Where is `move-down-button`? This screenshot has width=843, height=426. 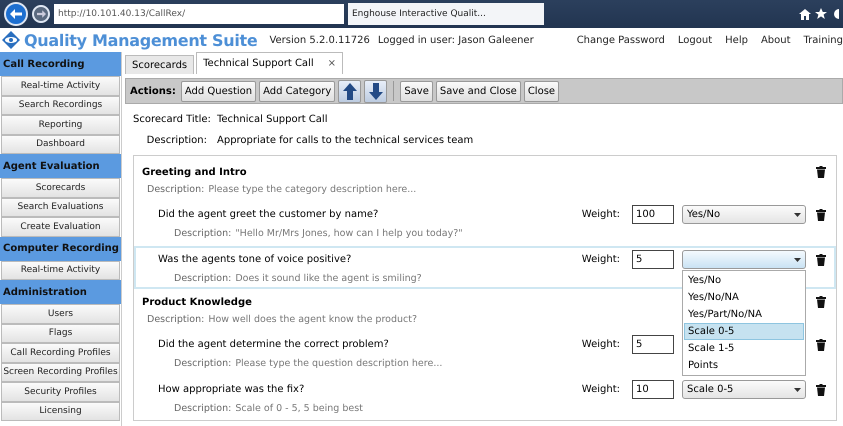
move-down-button is located at coordinates (376, 91).